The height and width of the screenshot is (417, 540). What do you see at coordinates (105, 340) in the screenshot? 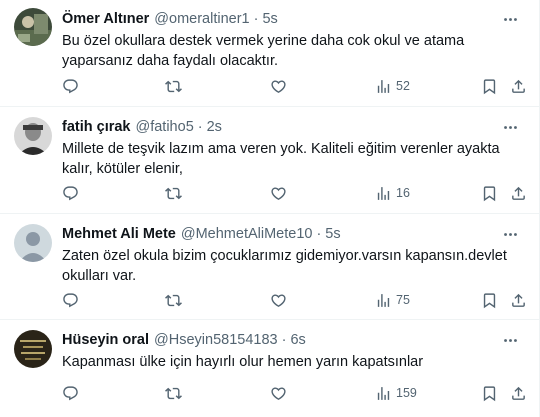
I see `author-name: Hüseyin oral` at bounding box center [105, 340].